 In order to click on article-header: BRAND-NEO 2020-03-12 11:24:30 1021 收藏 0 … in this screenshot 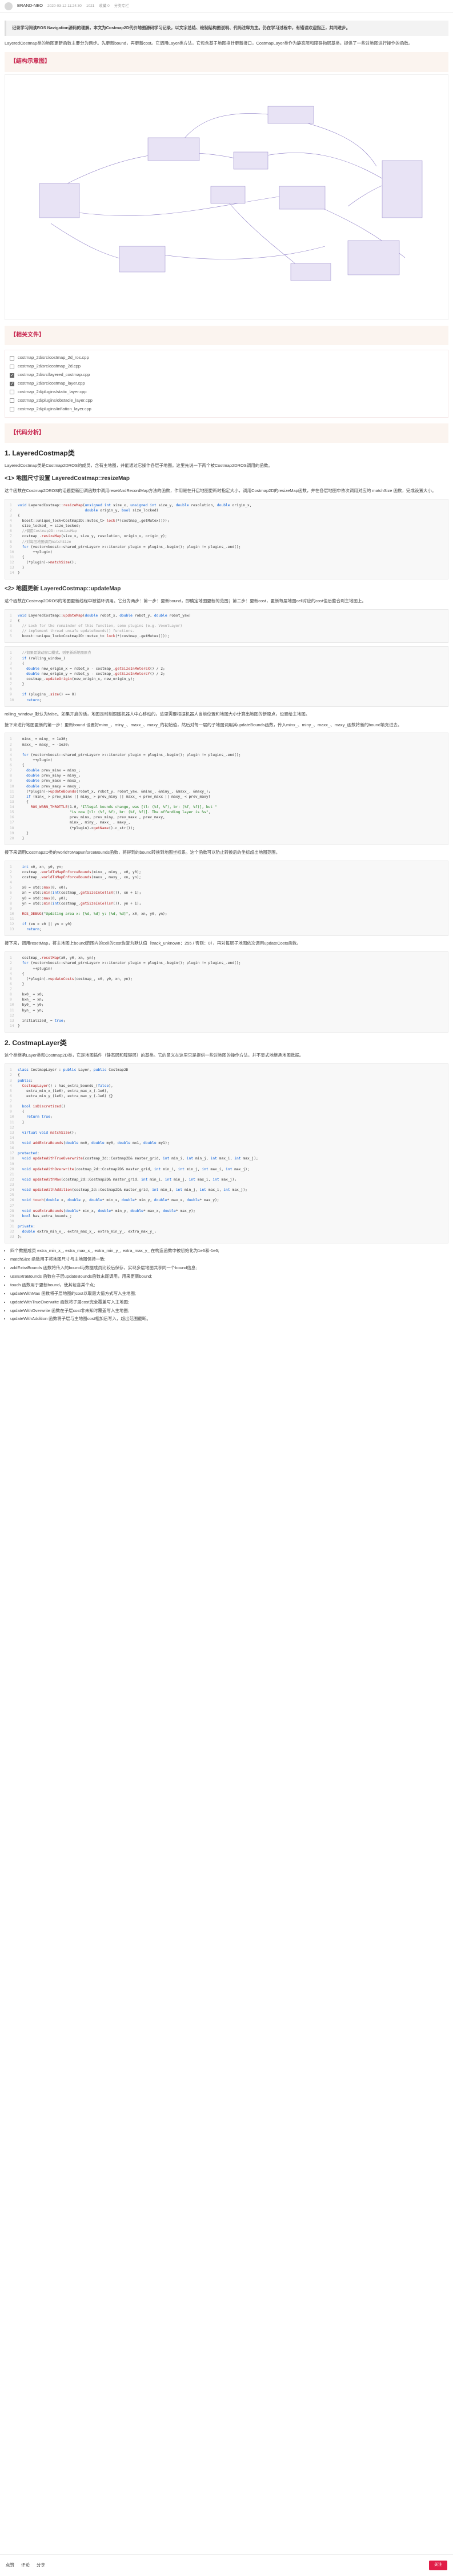, I will do `click(226, 6)`.